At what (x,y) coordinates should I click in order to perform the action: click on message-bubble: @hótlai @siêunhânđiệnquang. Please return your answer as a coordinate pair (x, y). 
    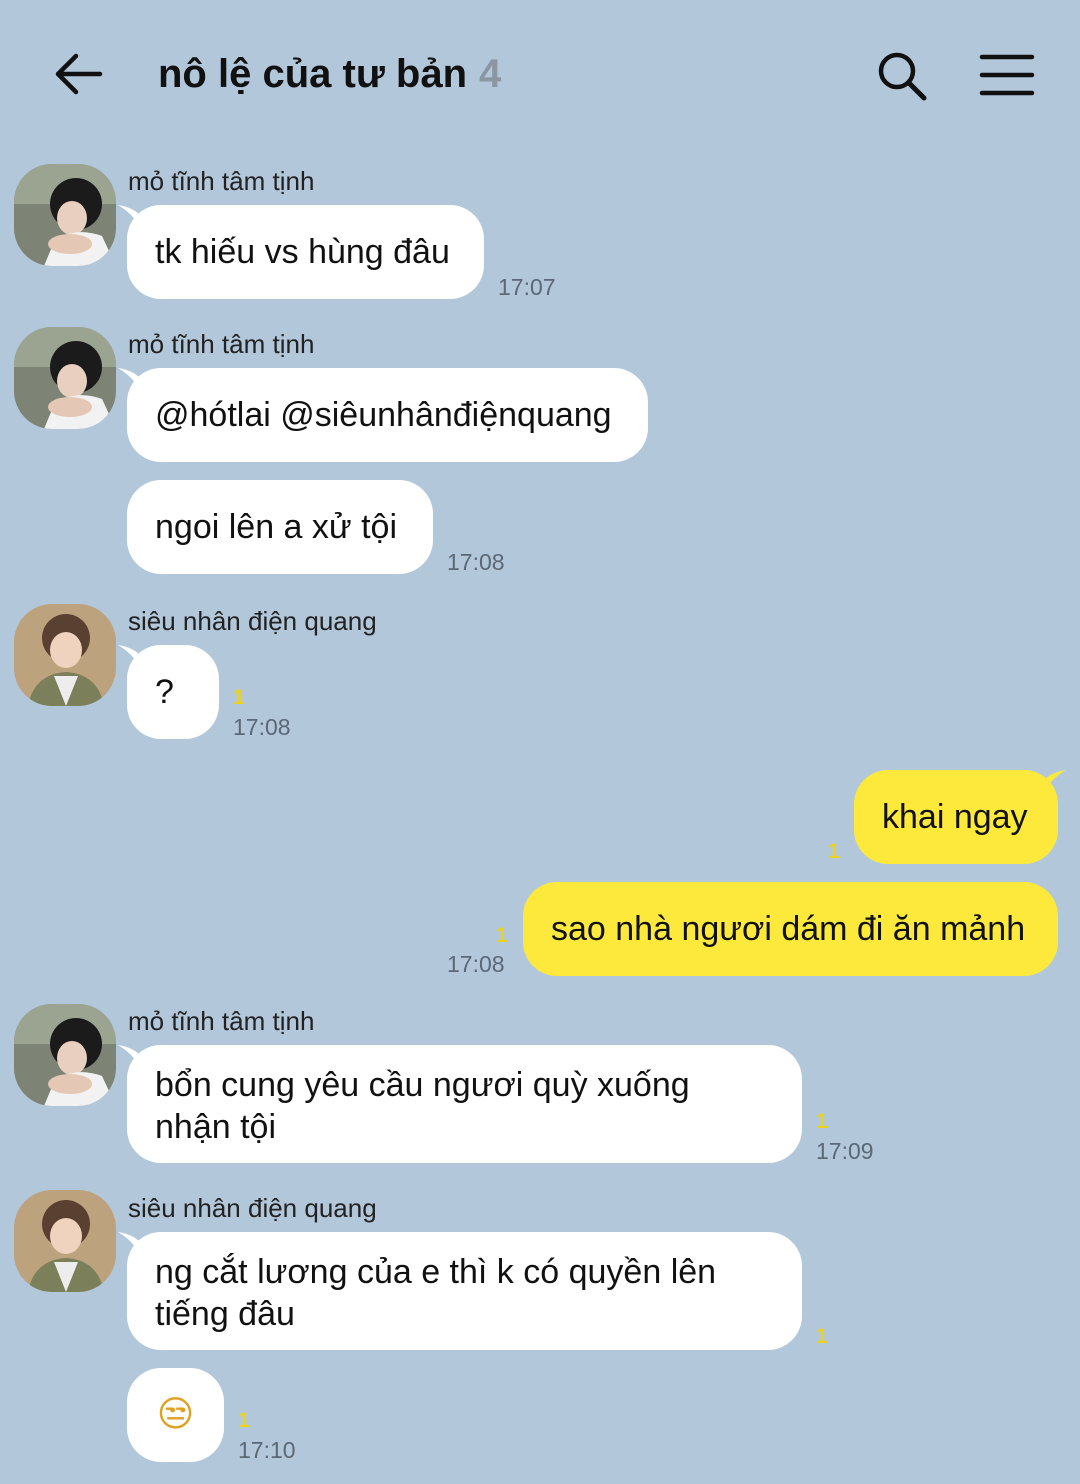
    Looking at the image, I should click on (387, 415).